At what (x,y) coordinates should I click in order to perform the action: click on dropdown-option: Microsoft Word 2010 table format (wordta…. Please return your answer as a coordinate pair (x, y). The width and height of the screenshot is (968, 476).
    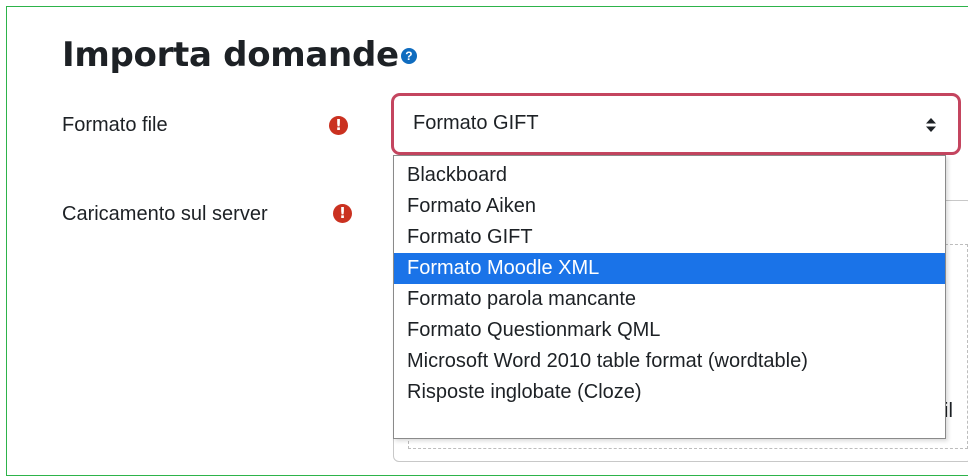
    Looking at the image, I should click on (669, 361).